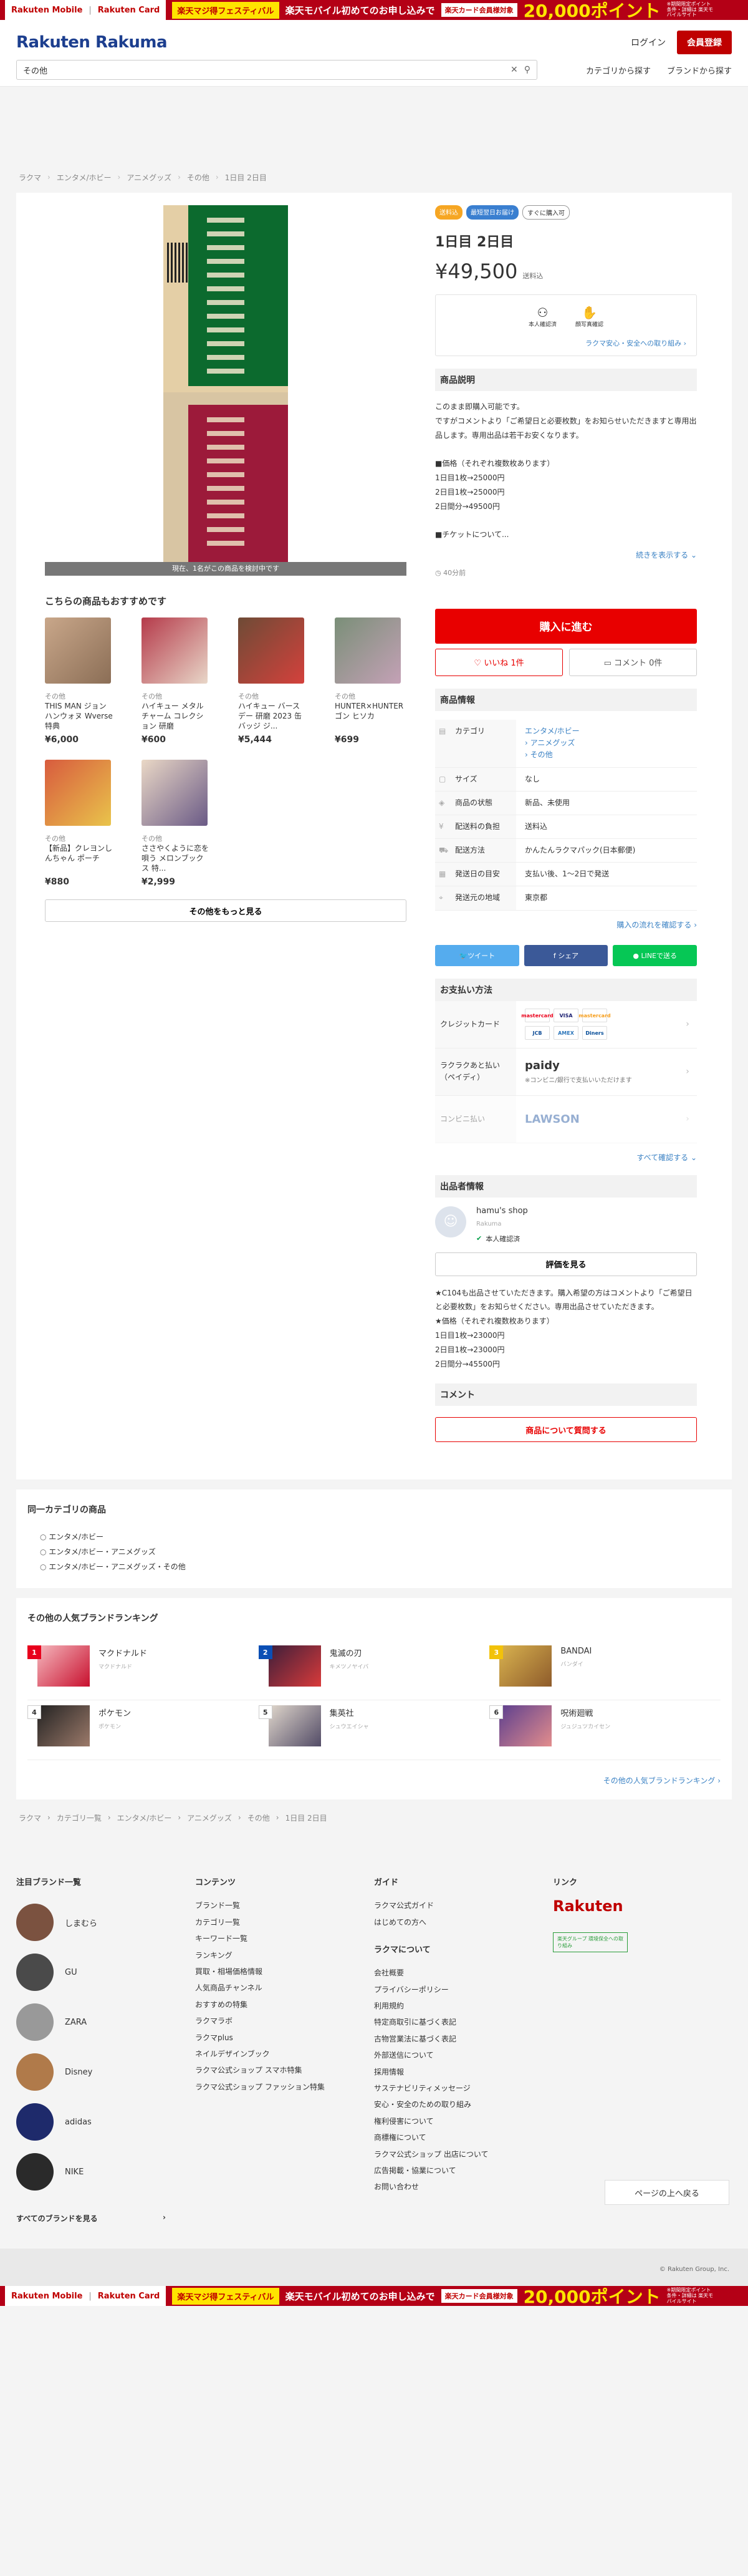 The image size is (748, 2576). What do you see at coordinates (463, 2022) in the screenshot?
I see `footer-link: 特定商取引に基づく表記` at bounding box center [463, 2022].